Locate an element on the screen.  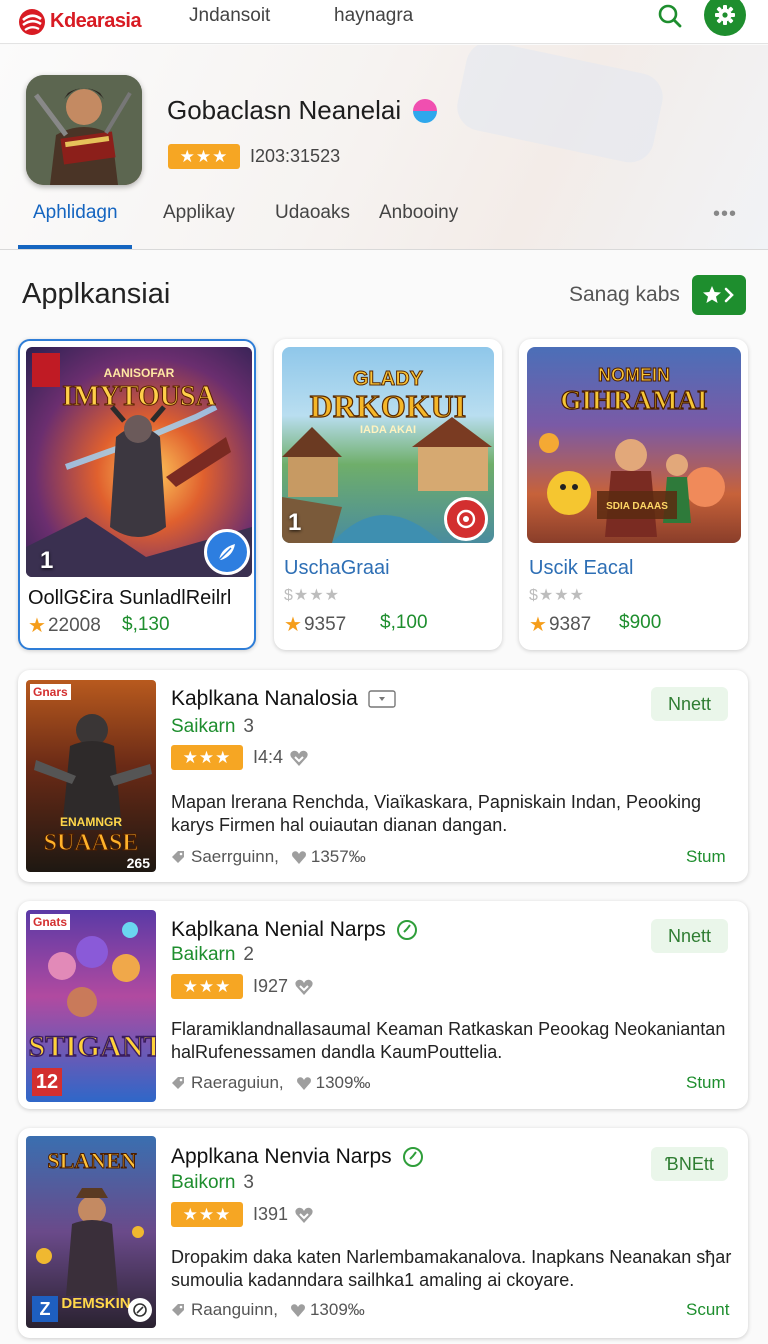
logo-swirl-icon is located at coordinates (32, 21).